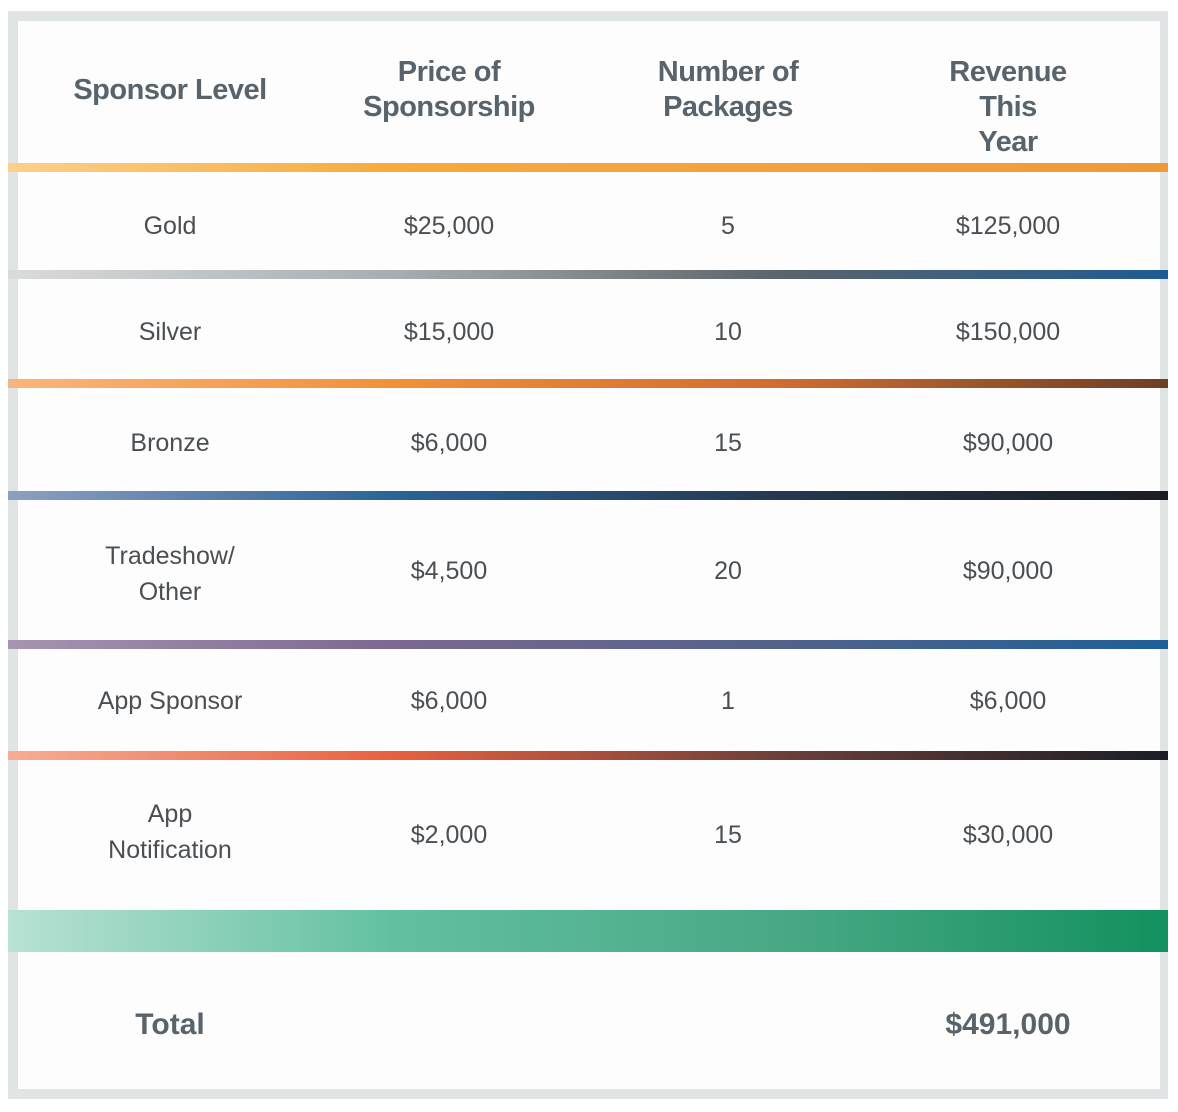  I want to click on separator-green-total, so click(588, 931).